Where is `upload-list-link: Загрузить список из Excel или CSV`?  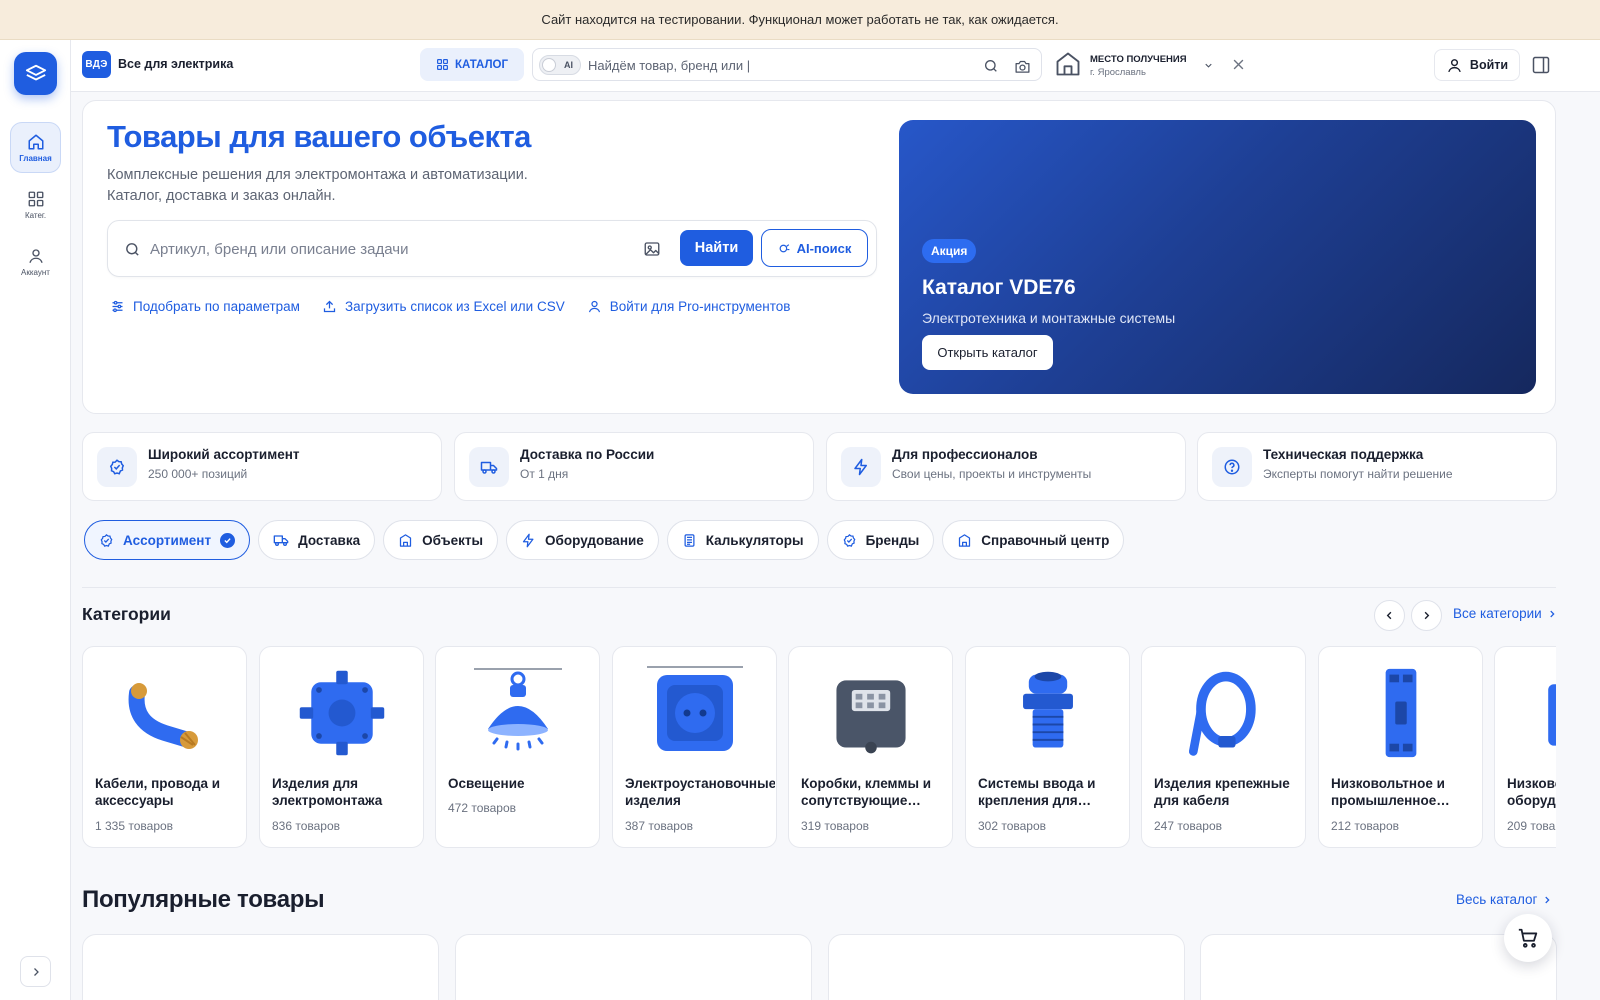
upload-list-link: Загрузить список из Excel или CSV is located at coordinates (443, 306).